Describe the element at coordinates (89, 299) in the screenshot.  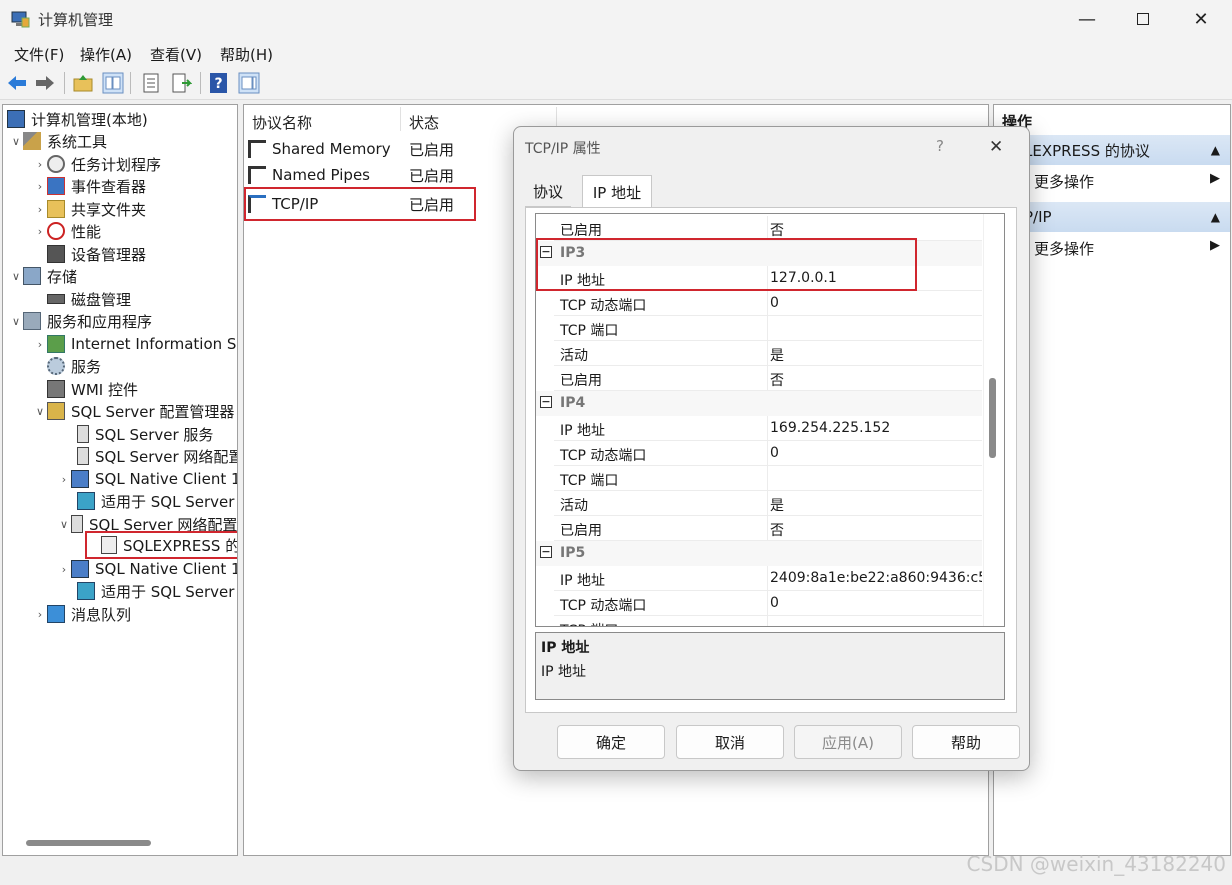
I see `tree-item-disk-management: 磁盘管理` at that location.